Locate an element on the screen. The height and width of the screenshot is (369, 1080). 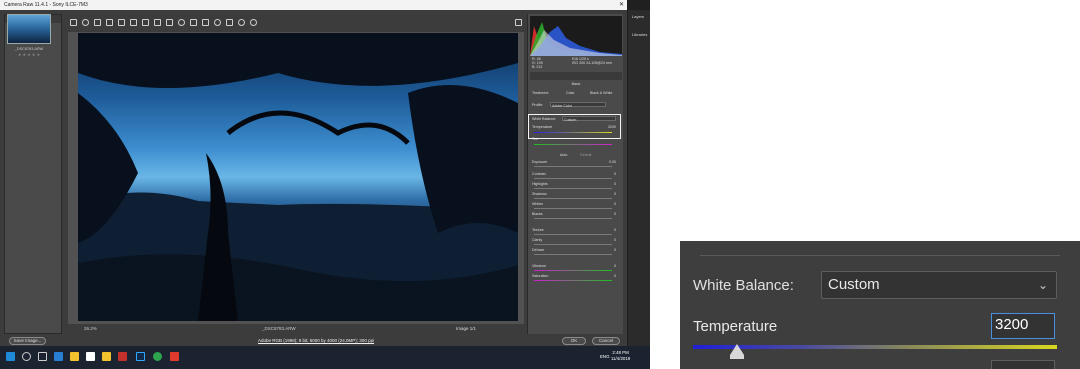
language-indicator: ENG is located at coordinates (605, 356).